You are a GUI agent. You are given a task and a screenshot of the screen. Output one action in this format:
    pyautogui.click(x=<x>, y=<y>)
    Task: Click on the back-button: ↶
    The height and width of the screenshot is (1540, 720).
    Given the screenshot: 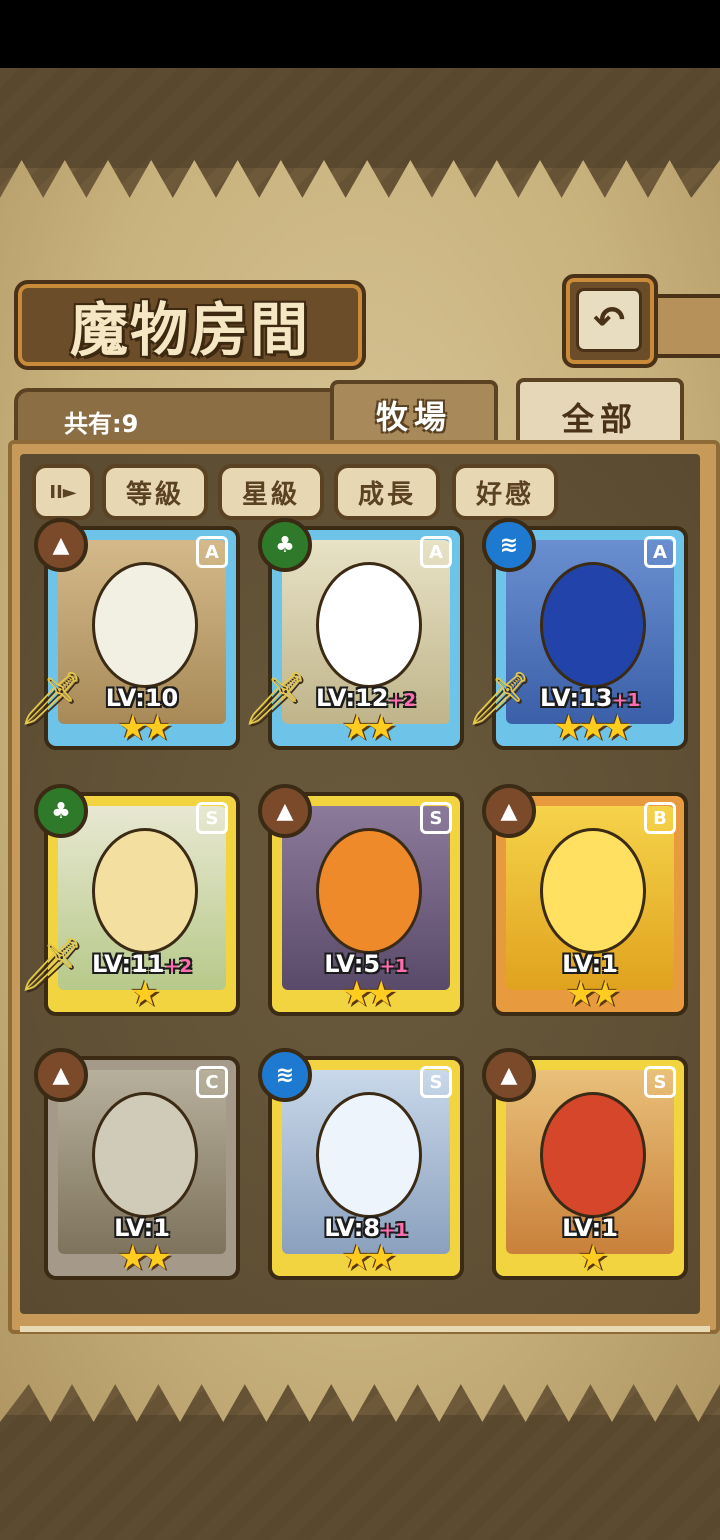 What is the action you would take?
    pyautogui.click(x=610, y=321)
    